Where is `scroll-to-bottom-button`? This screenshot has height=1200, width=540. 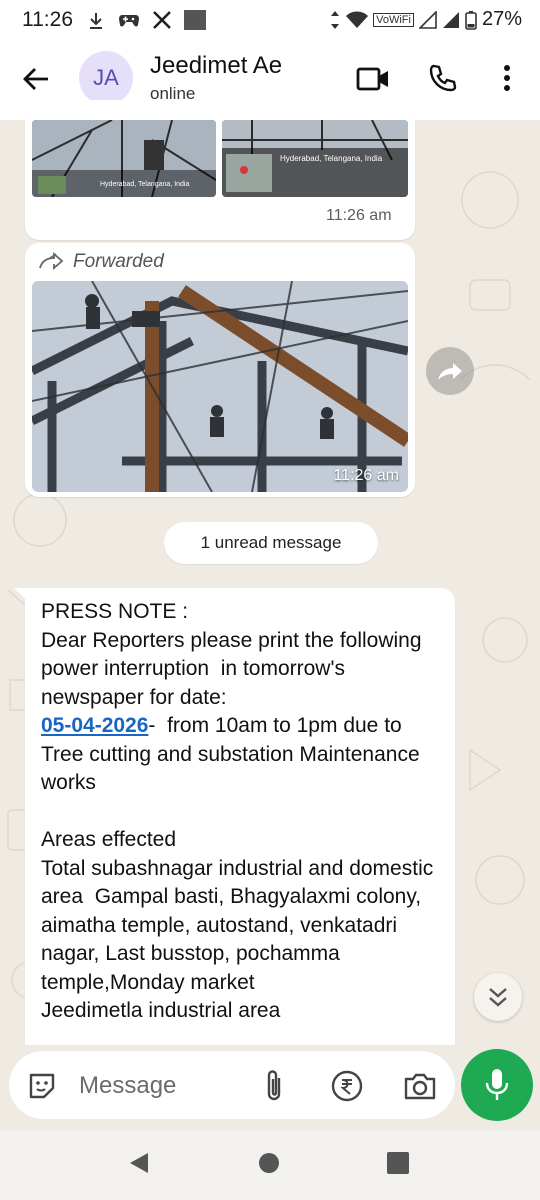 scroll-to-bottom-button is located at coordinates (498, 997).